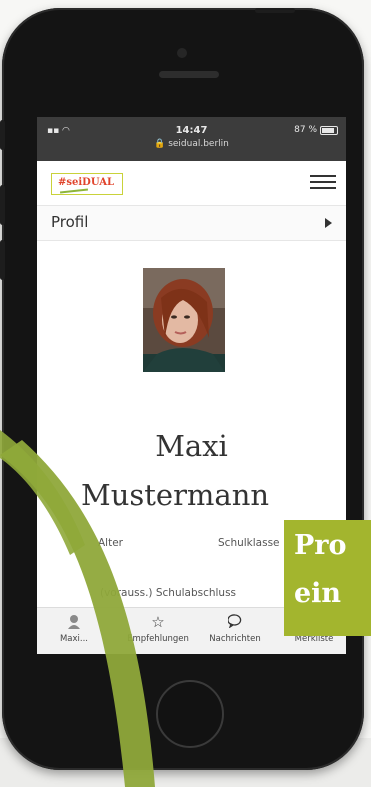  I want to click on tab-recommendations: ☆ Empfehlungen, so click(158, 631).